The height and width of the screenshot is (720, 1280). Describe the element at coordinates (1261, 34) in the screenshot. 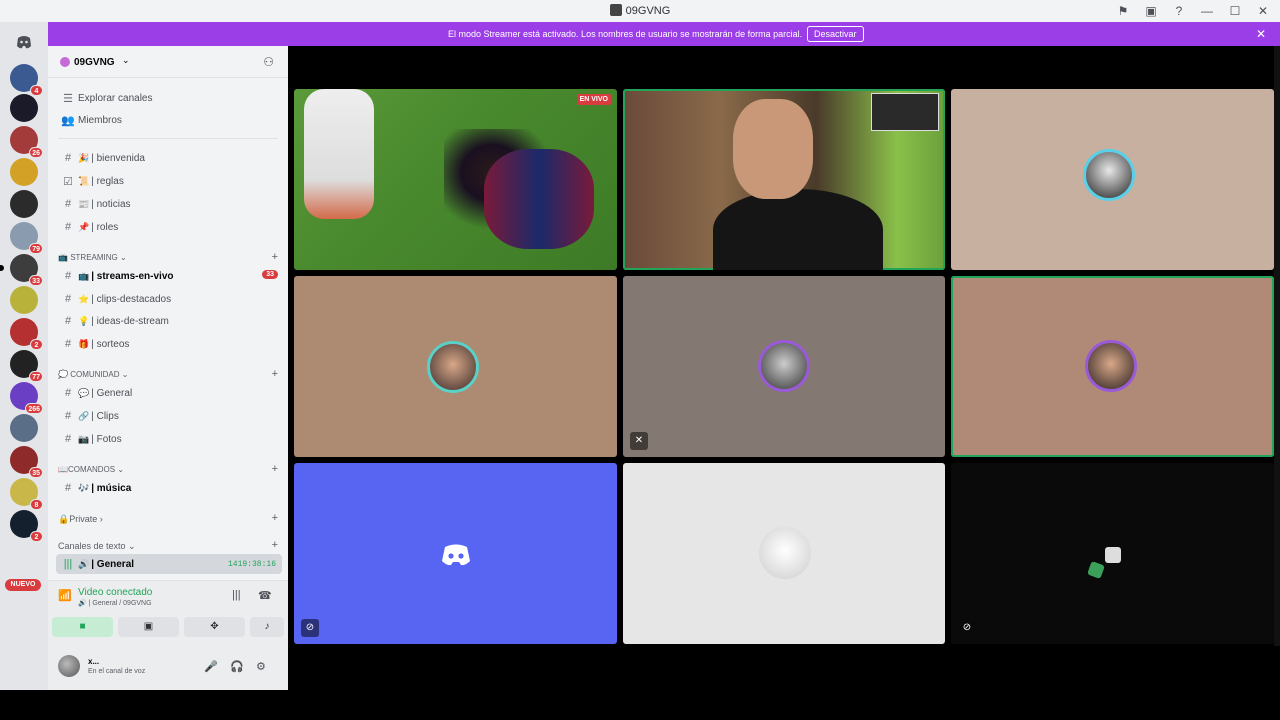

I see `close-icon: ✕` at that location.